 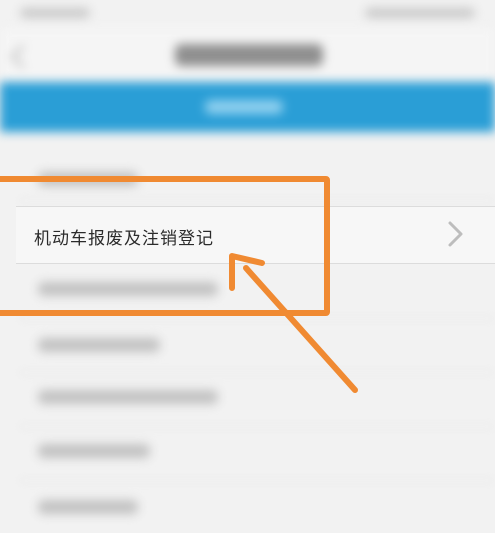 I want to click on arrow-pointer-icon, so click(x=293, y=323).